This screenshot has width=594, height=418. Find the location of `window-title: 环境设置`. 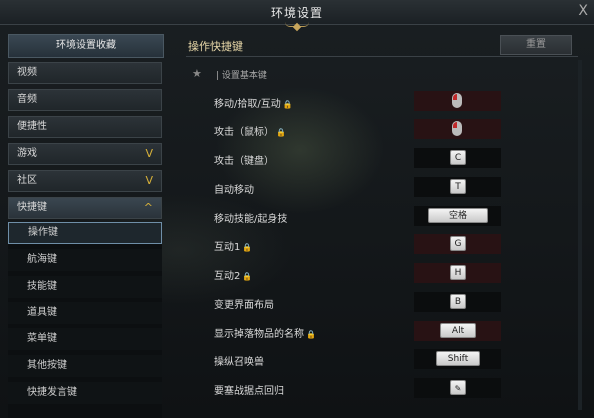

window-title: 环境设置 is located at coordinates (296, 13).